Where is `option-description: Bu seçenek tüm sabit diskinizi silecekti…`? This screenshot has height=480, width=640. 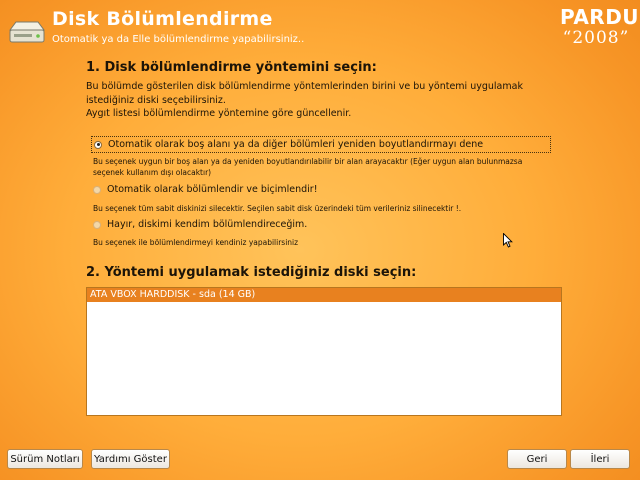
option-description: Bu seçenek tüm sabit diskinizi silecekti… is located at coordinates (318, 208).